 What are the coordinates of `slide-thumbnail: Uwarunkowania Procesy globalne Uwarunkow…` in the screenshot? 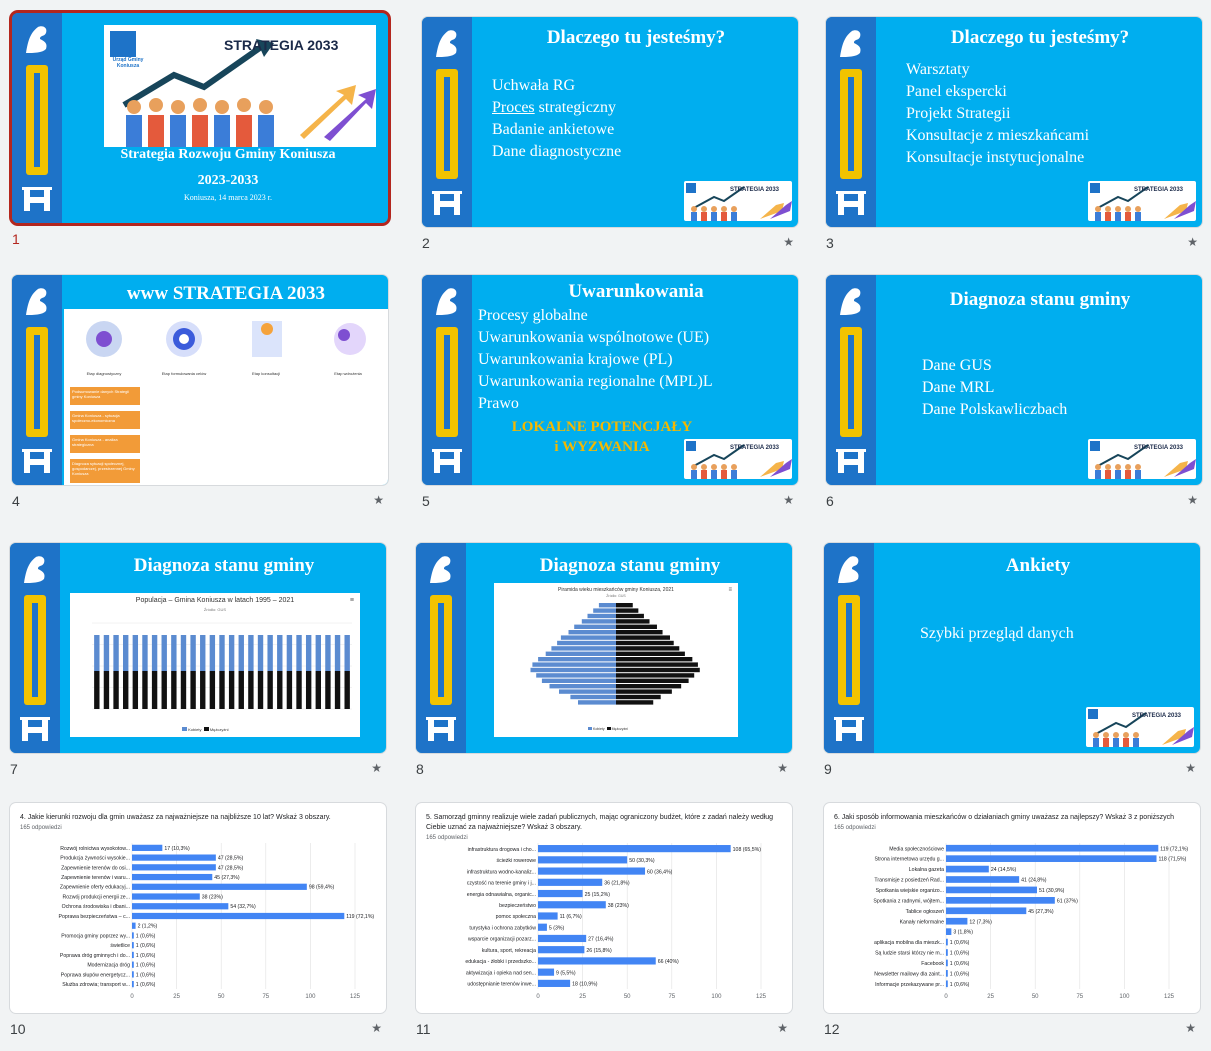 It's located at (610, 380).